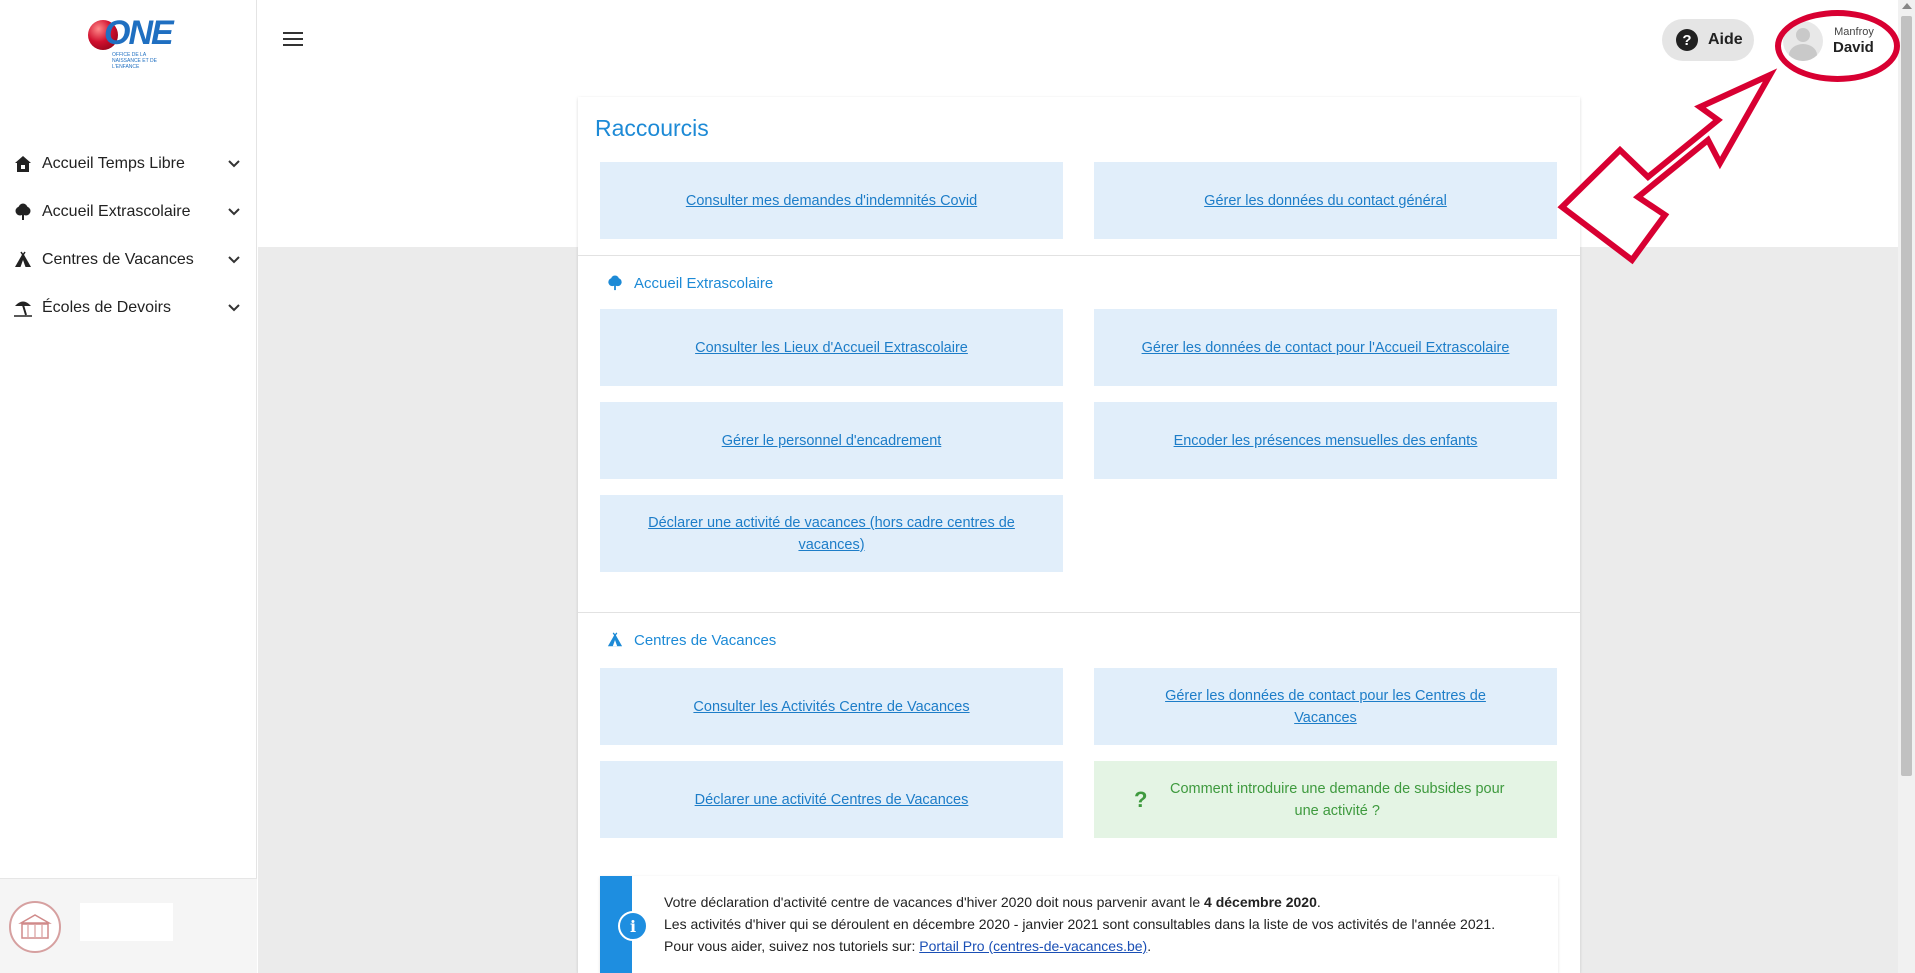 The width and height of the screenshot is (1915, 973). I want to click on sidebar-item-label: Accueil Extrascolaire, so click(116, 211).